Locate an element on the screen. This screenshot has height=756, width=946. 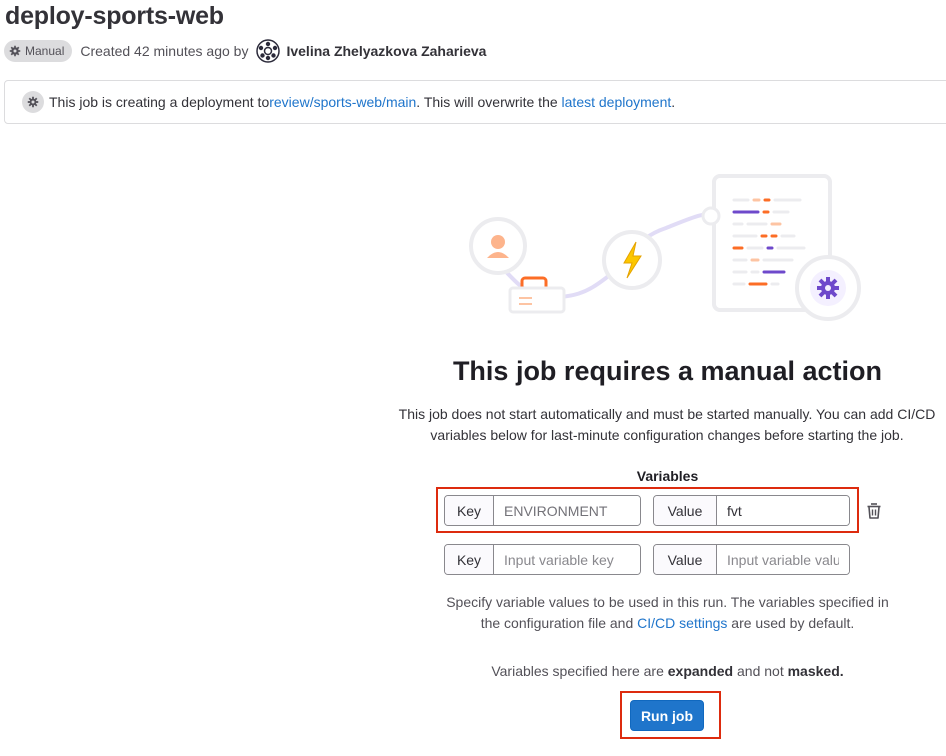
new-variable-value-field: Value is located at coordinates (751, 559).